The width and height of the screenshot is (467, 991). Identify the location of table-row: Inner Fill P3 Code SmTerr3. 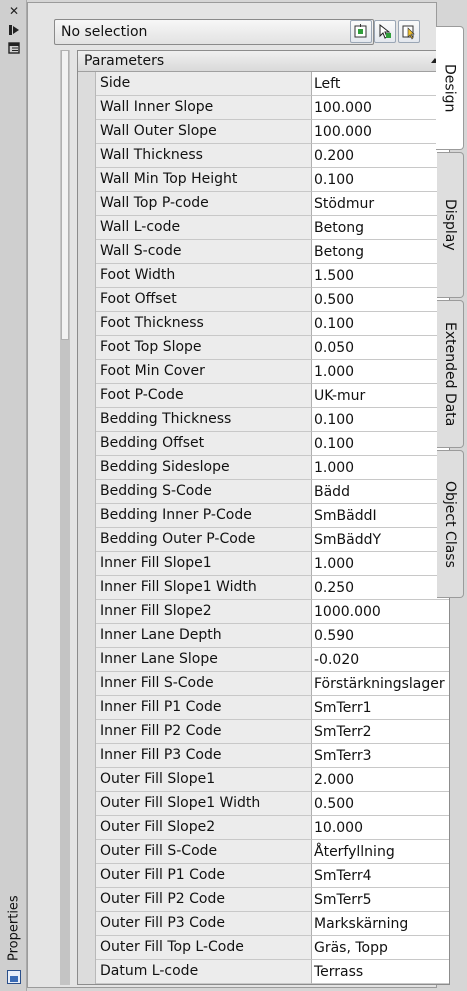
(263, 756).